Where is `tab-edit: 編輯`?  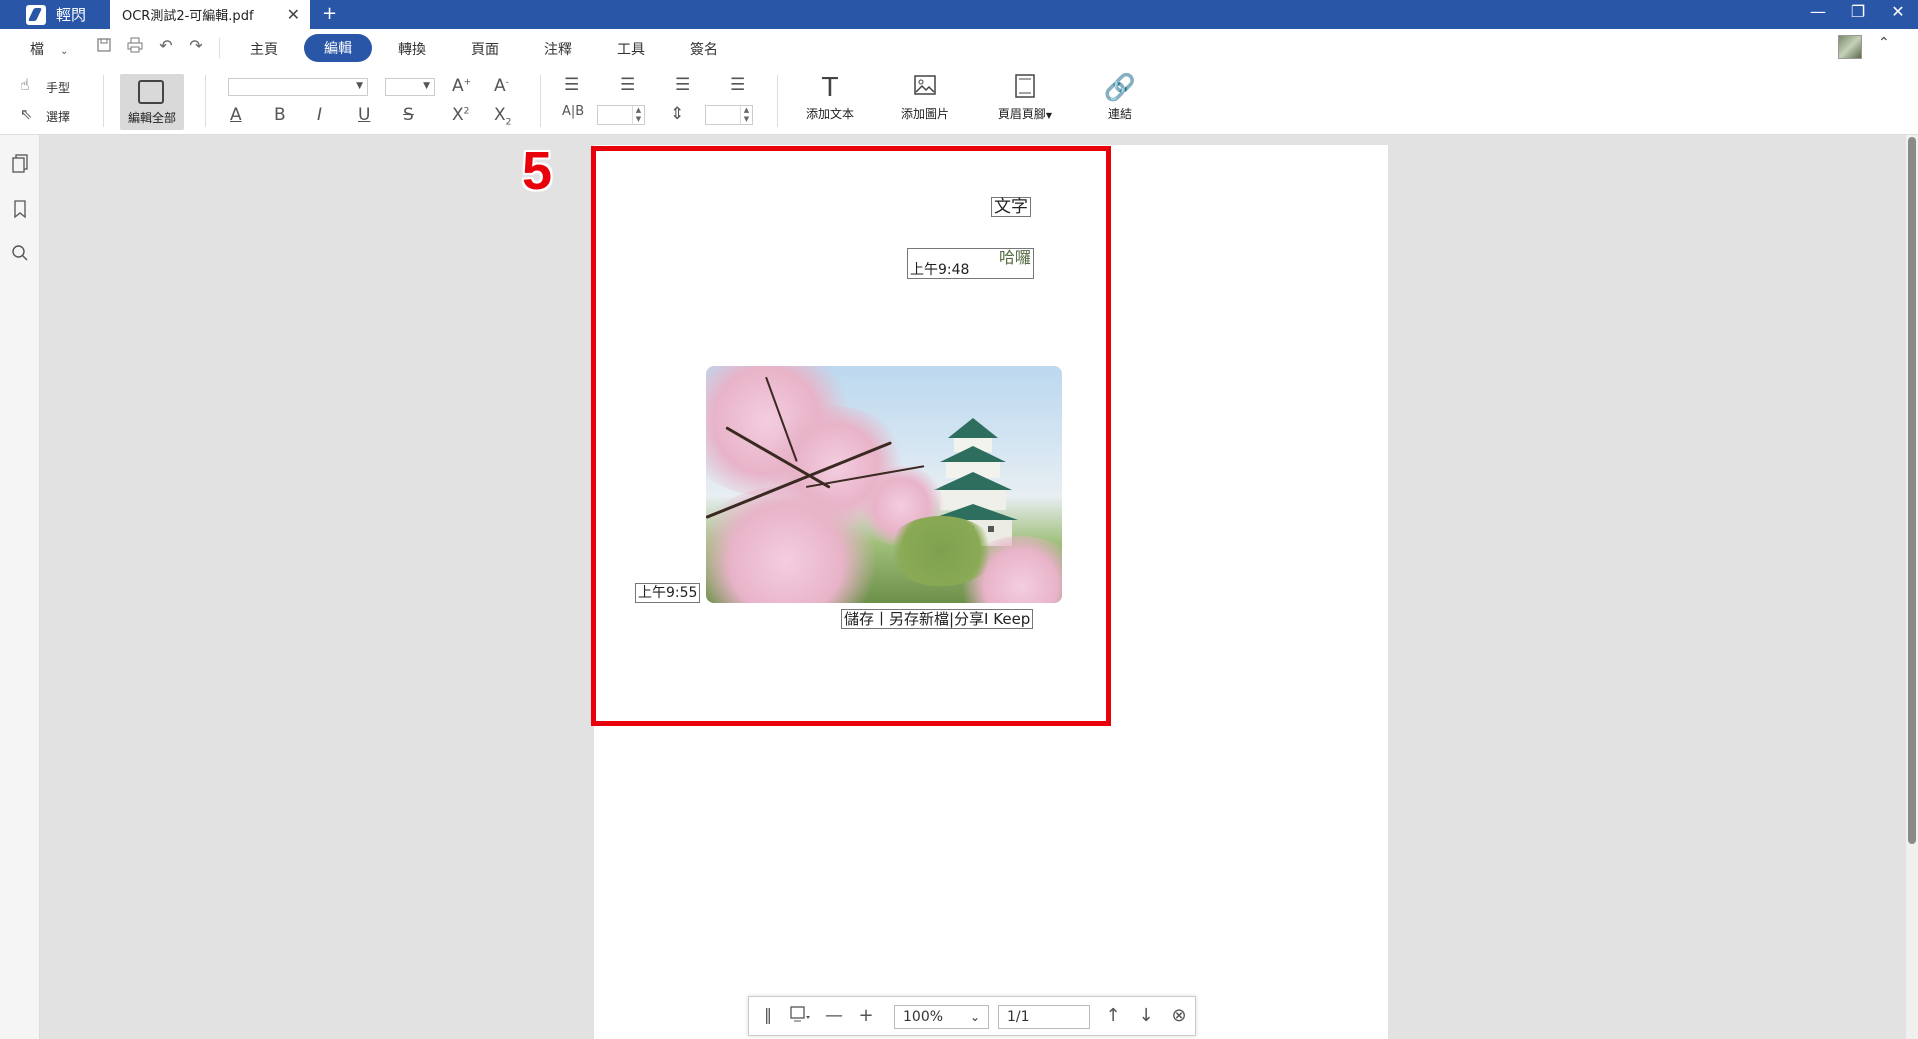 tab-edit: 編輯 is located at coordinates (338, 48).